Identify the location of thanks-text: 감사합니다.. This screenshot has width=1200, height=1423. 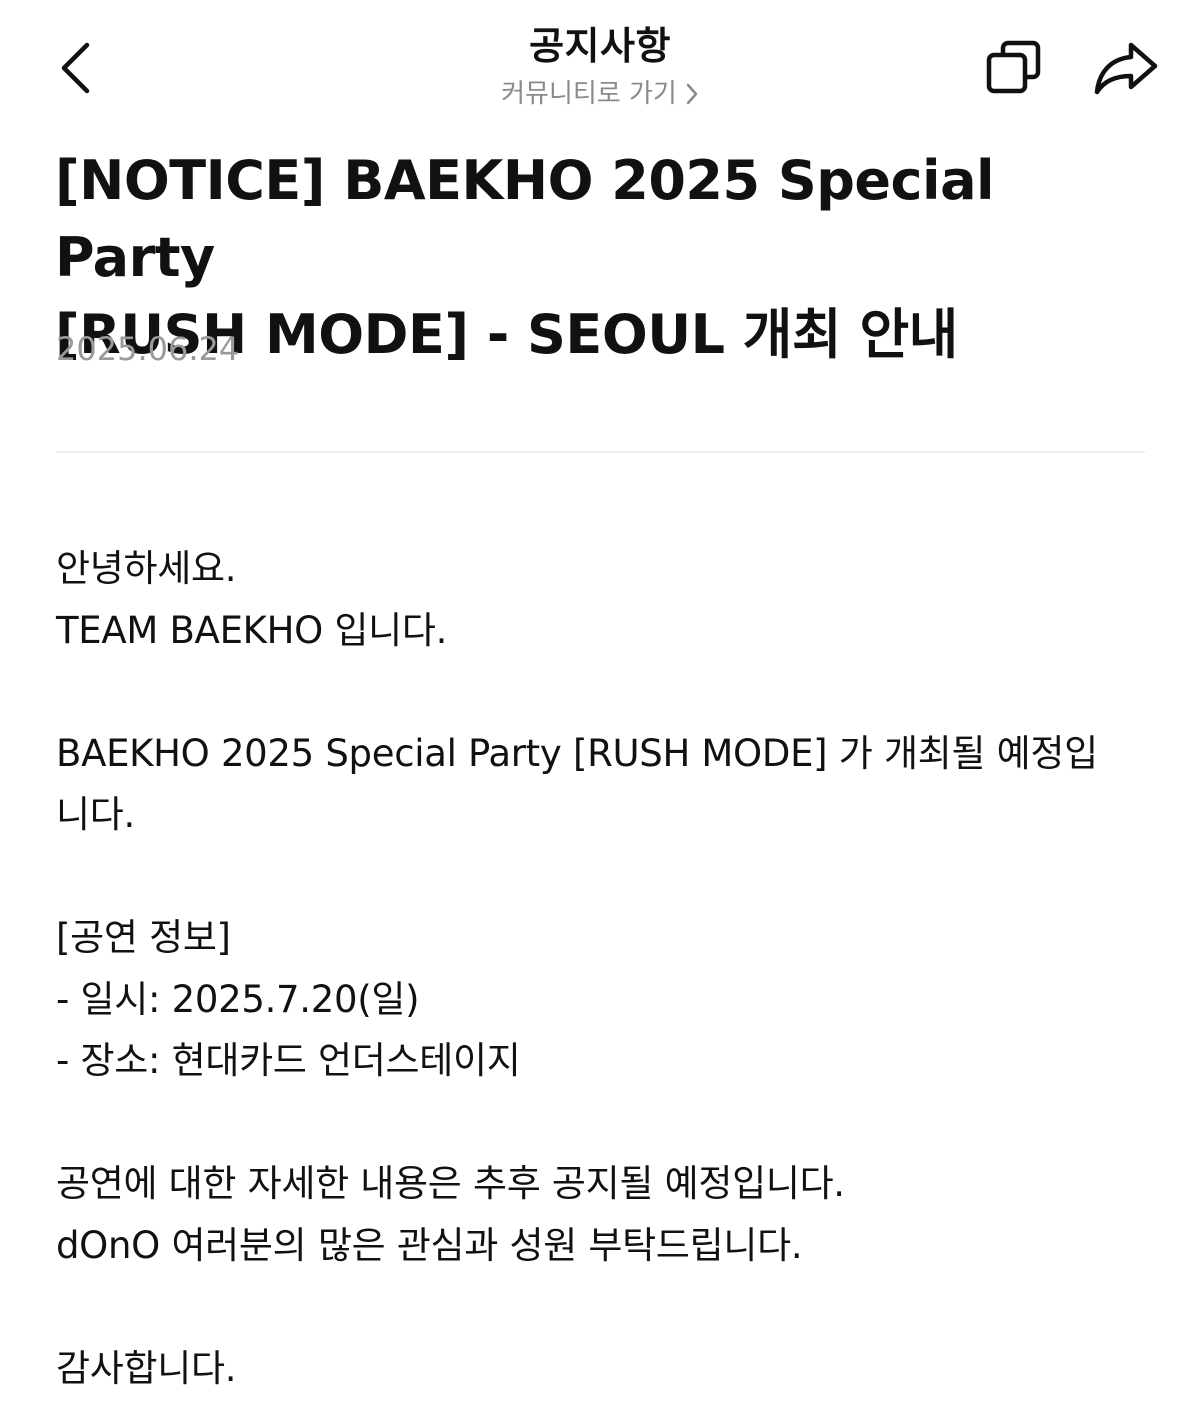
(146, 1368).